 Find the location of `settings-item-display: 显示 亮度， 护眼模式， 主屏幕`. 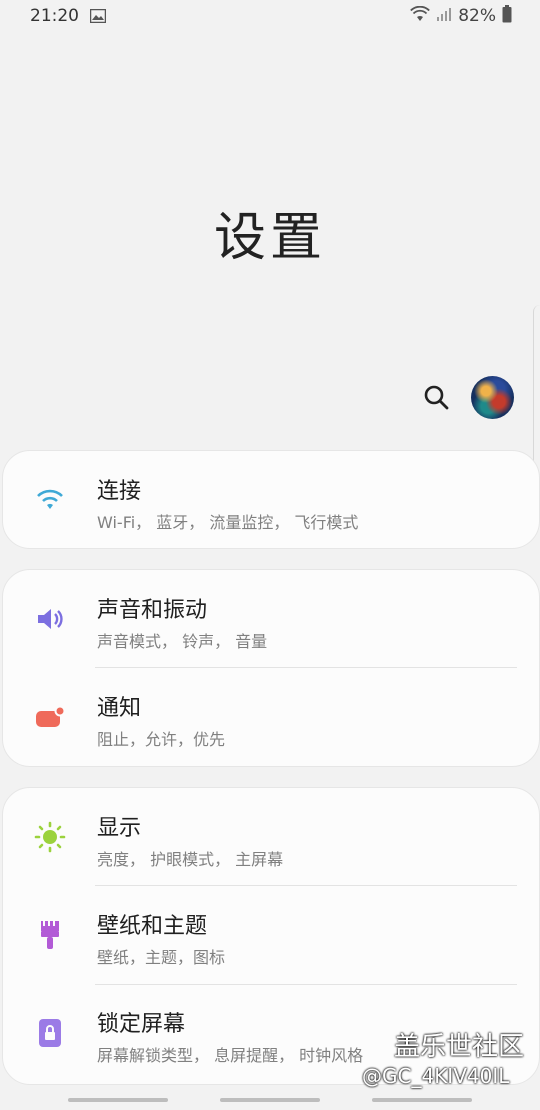

settings-item-display: 显示 亮度， 护眼模式， 主屏幕 is located at coordinates (271, 837).